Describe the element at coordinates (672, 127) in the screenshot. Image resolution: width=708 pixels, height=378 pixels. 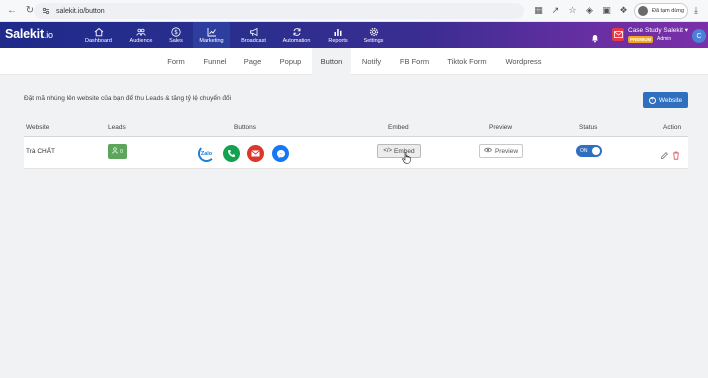
I see `col-action: Action` at that location.